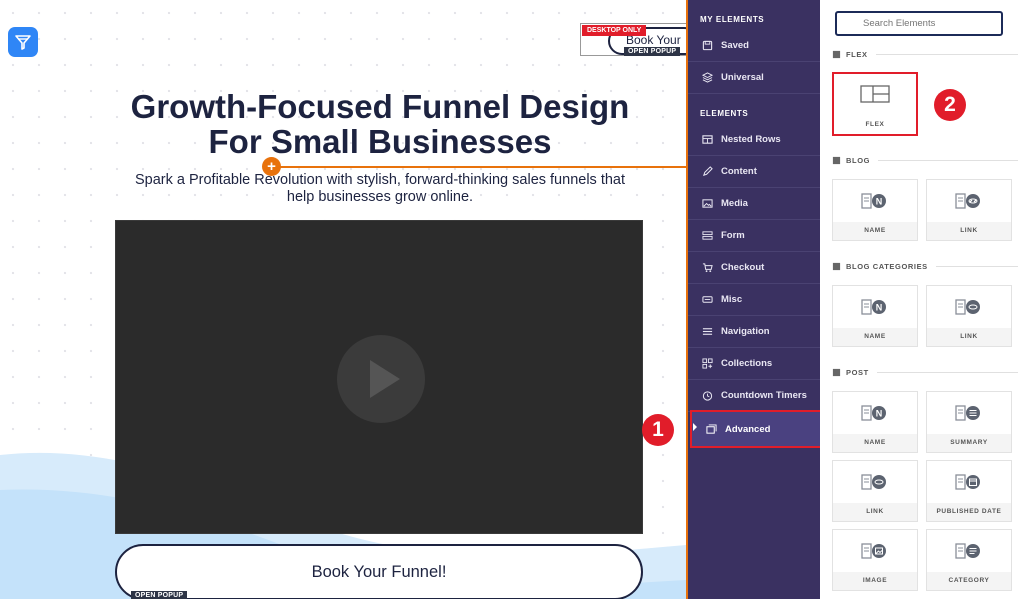 This screenshot has width=1024, height=599. Describe the element at coordinates (857, 372) in the screenshot. I see `group-label: POST` at that location.